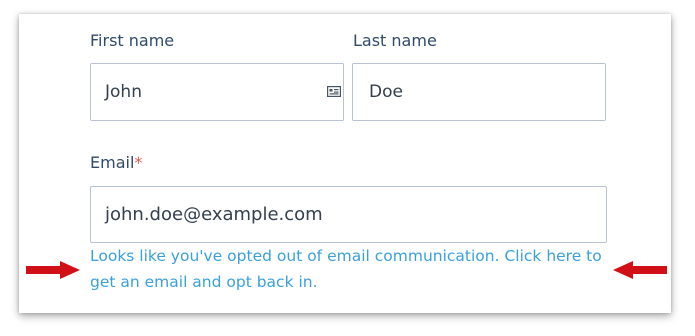 The width and height of the screenshot is (695, 336). I want to click on last-name-field: Doe, so click(479, 92).